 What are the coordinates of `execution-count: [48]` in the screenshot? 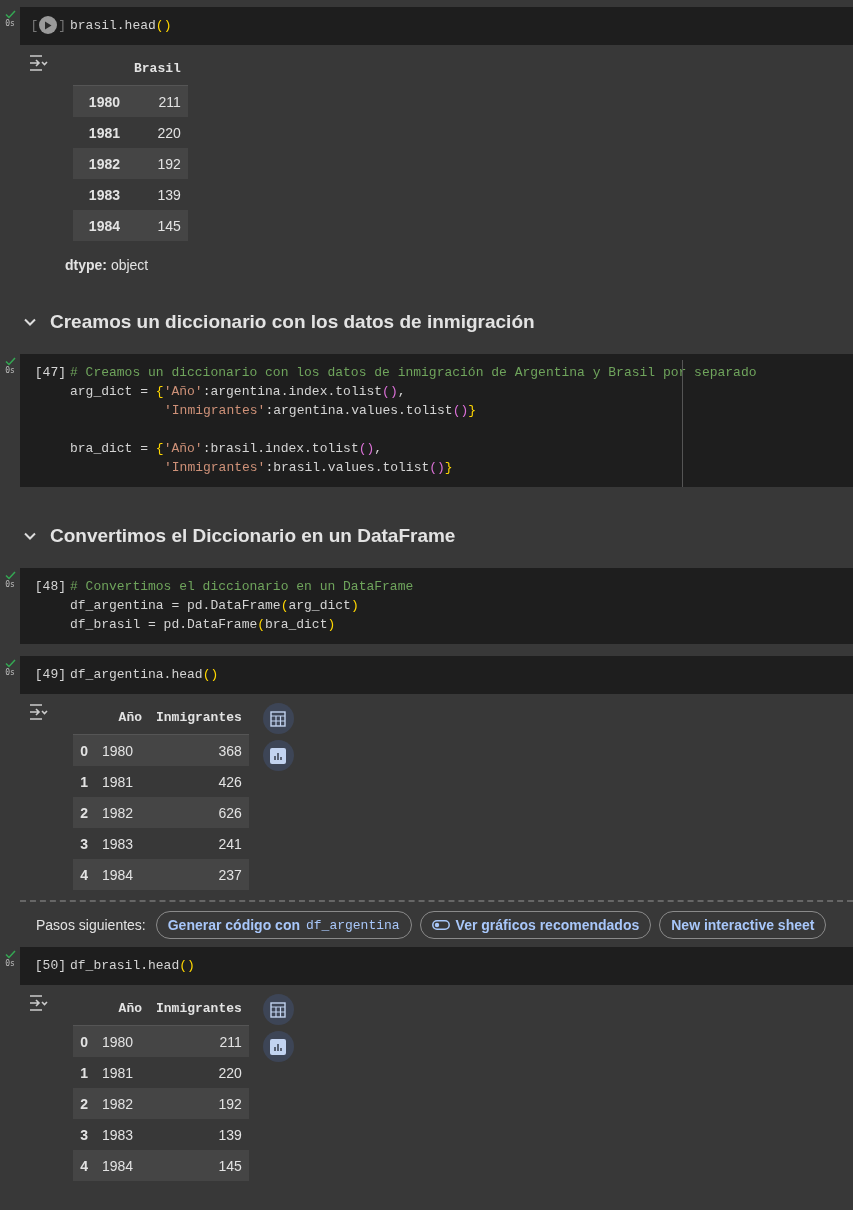 It's located at (50, 587).